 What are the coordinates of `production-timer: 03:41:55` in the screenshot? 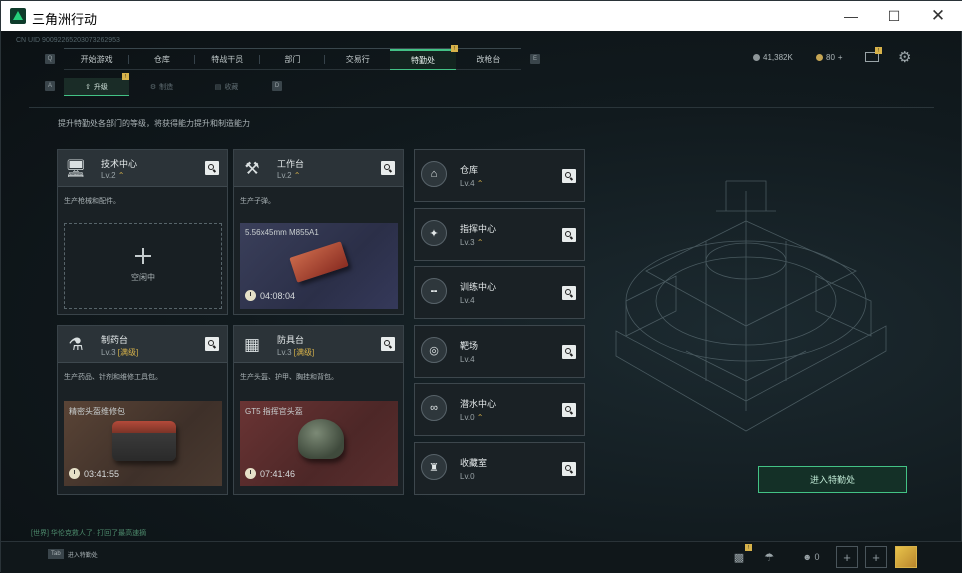 It's located at (94, 473).